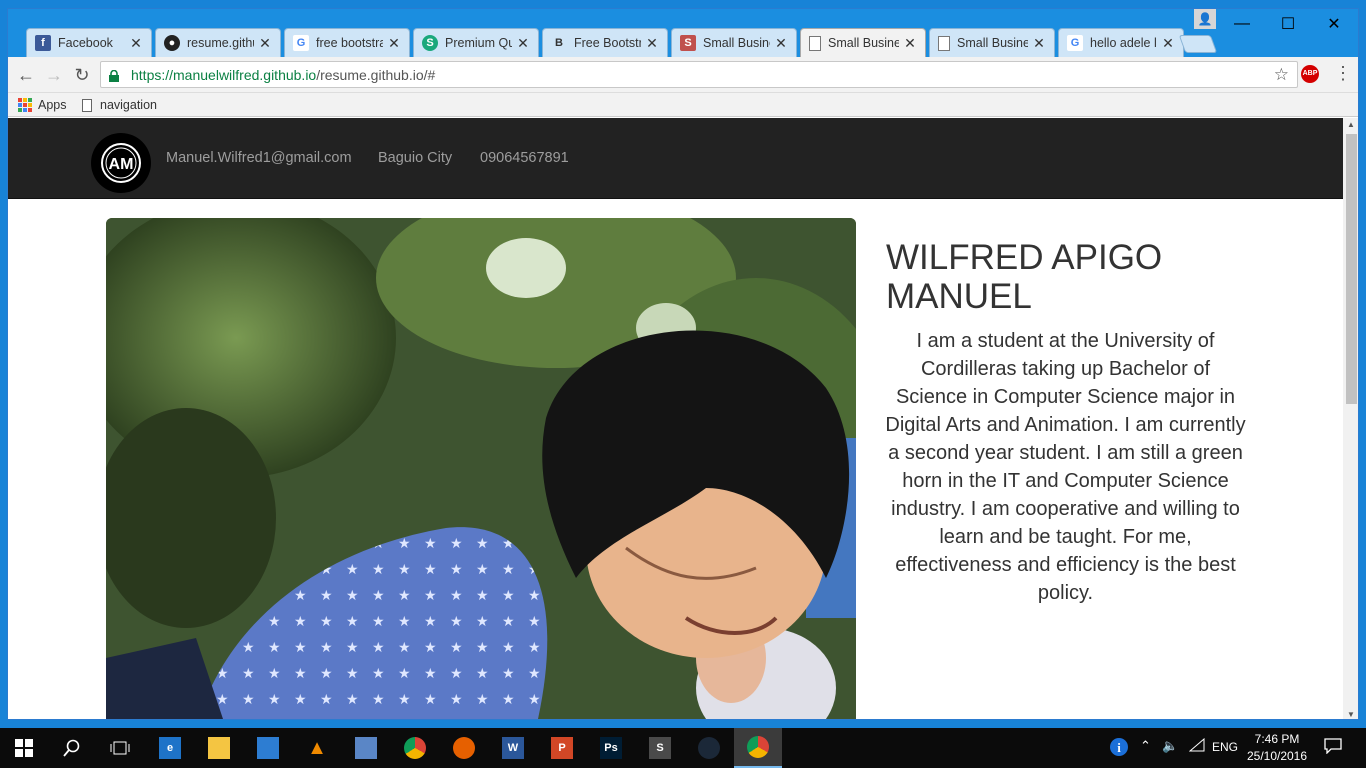 Image resolution: width=1366 pixels, height=768 pixels. What do you see at coordinates (25, 105) in the screenshot?
I see `apps-icon` at bounding box center [25, 105].